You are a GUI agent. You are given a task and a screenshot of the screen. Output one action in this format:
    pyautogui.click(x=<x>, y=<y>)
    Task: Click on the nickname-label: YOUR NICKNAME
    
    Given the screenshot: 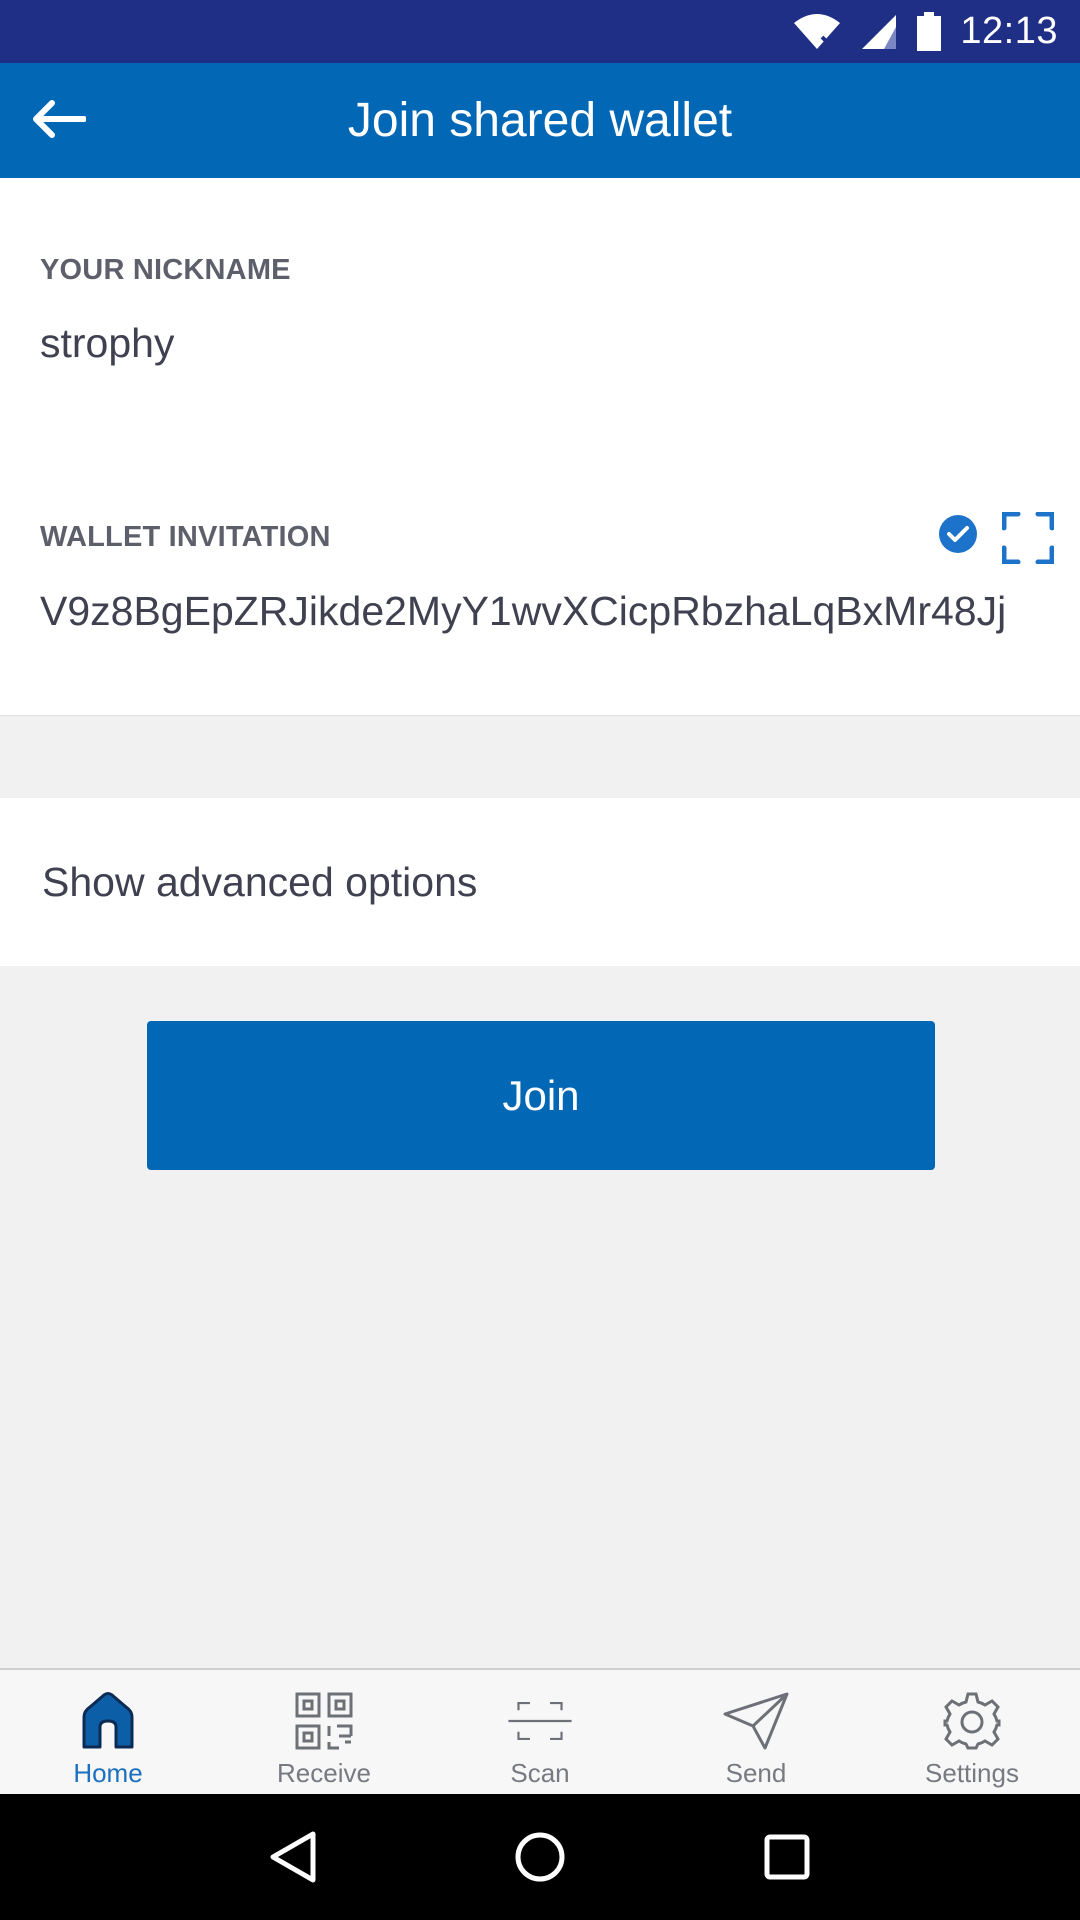 What is the action you would take?
    pyautogui.click(x=165, y=270)
    